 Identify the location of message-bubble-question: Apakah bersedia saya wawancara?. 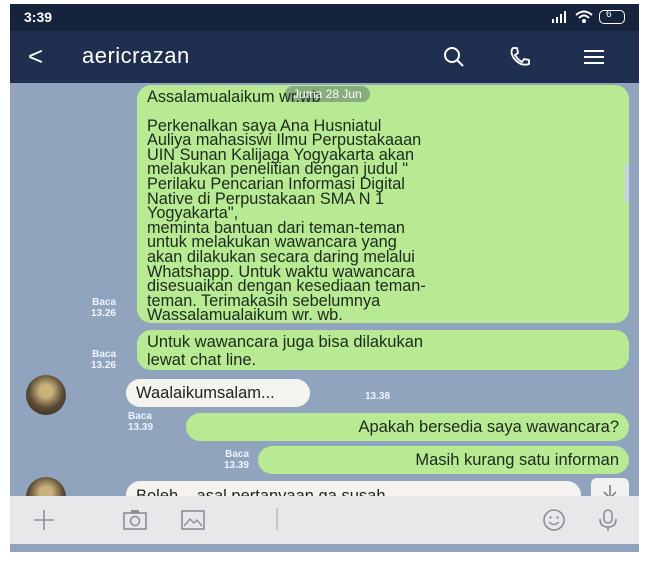
(407, 427).